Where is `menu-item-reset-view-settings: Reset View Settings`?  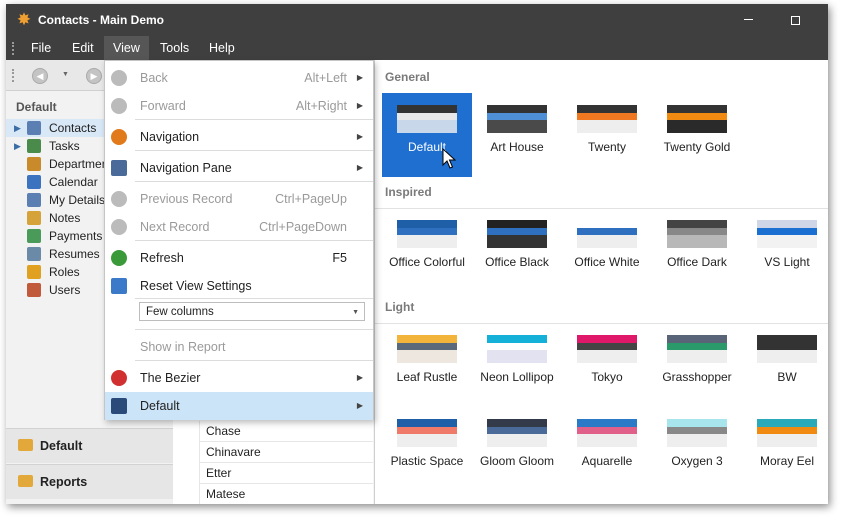
menu-item-reset-view-settings: Reset View Settings is located at coordinates (239, 286).